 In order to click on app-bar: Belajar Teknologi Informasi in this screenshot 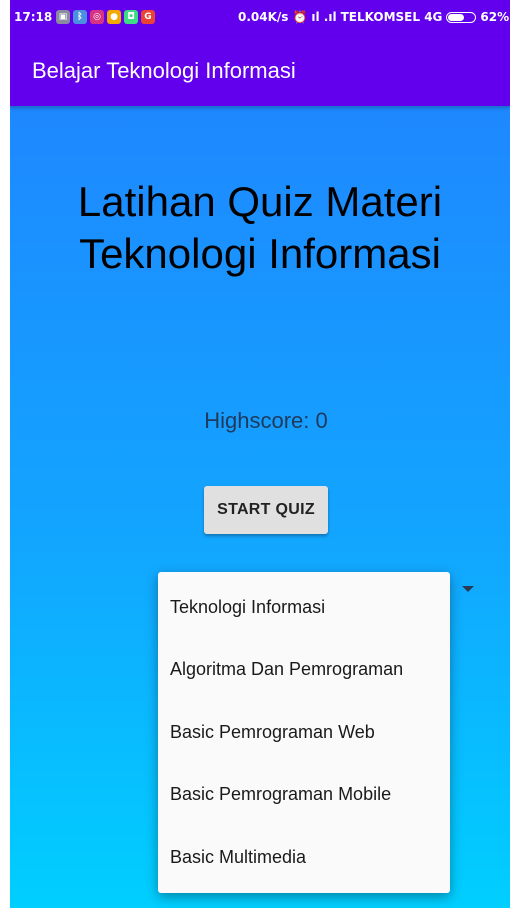, I will do `click(260, 71)`.